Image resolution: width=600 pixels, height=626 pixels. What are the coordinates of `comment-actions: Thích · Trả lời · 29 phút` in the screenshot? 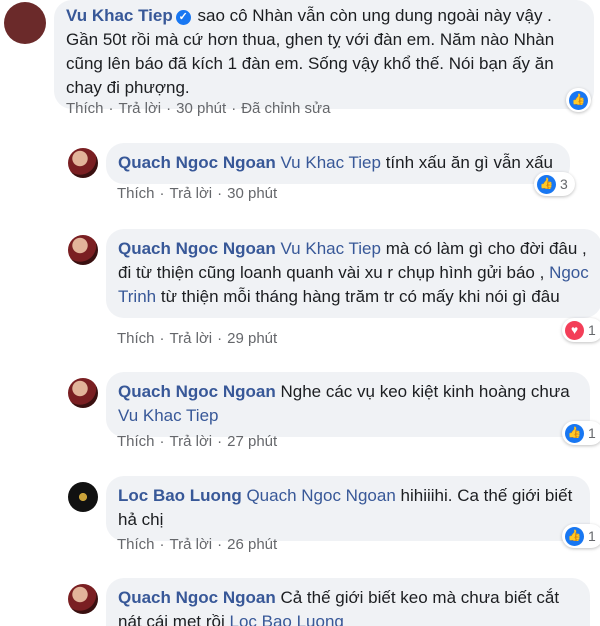 It's located at (197, 338).